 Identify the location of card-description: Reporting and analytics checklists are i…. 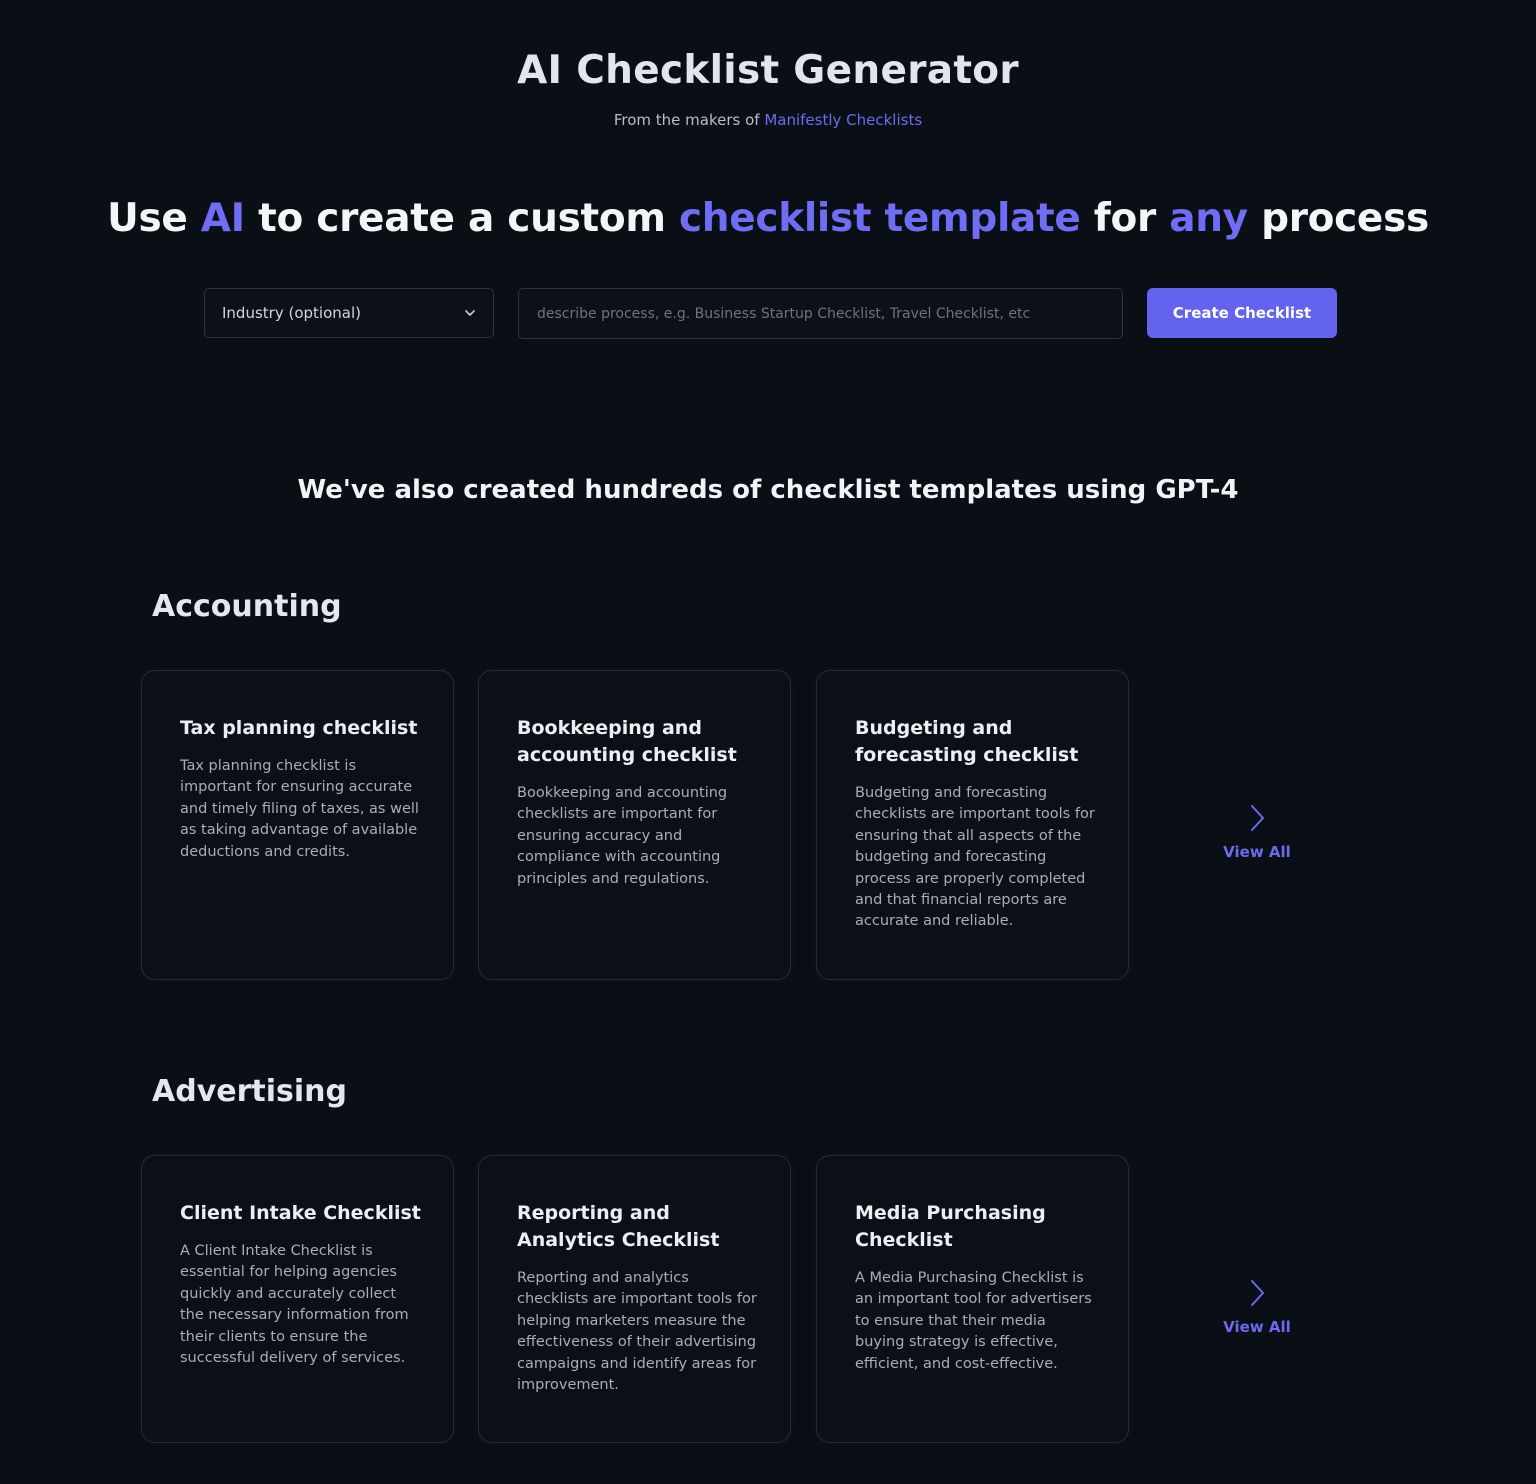
(637, 1332).